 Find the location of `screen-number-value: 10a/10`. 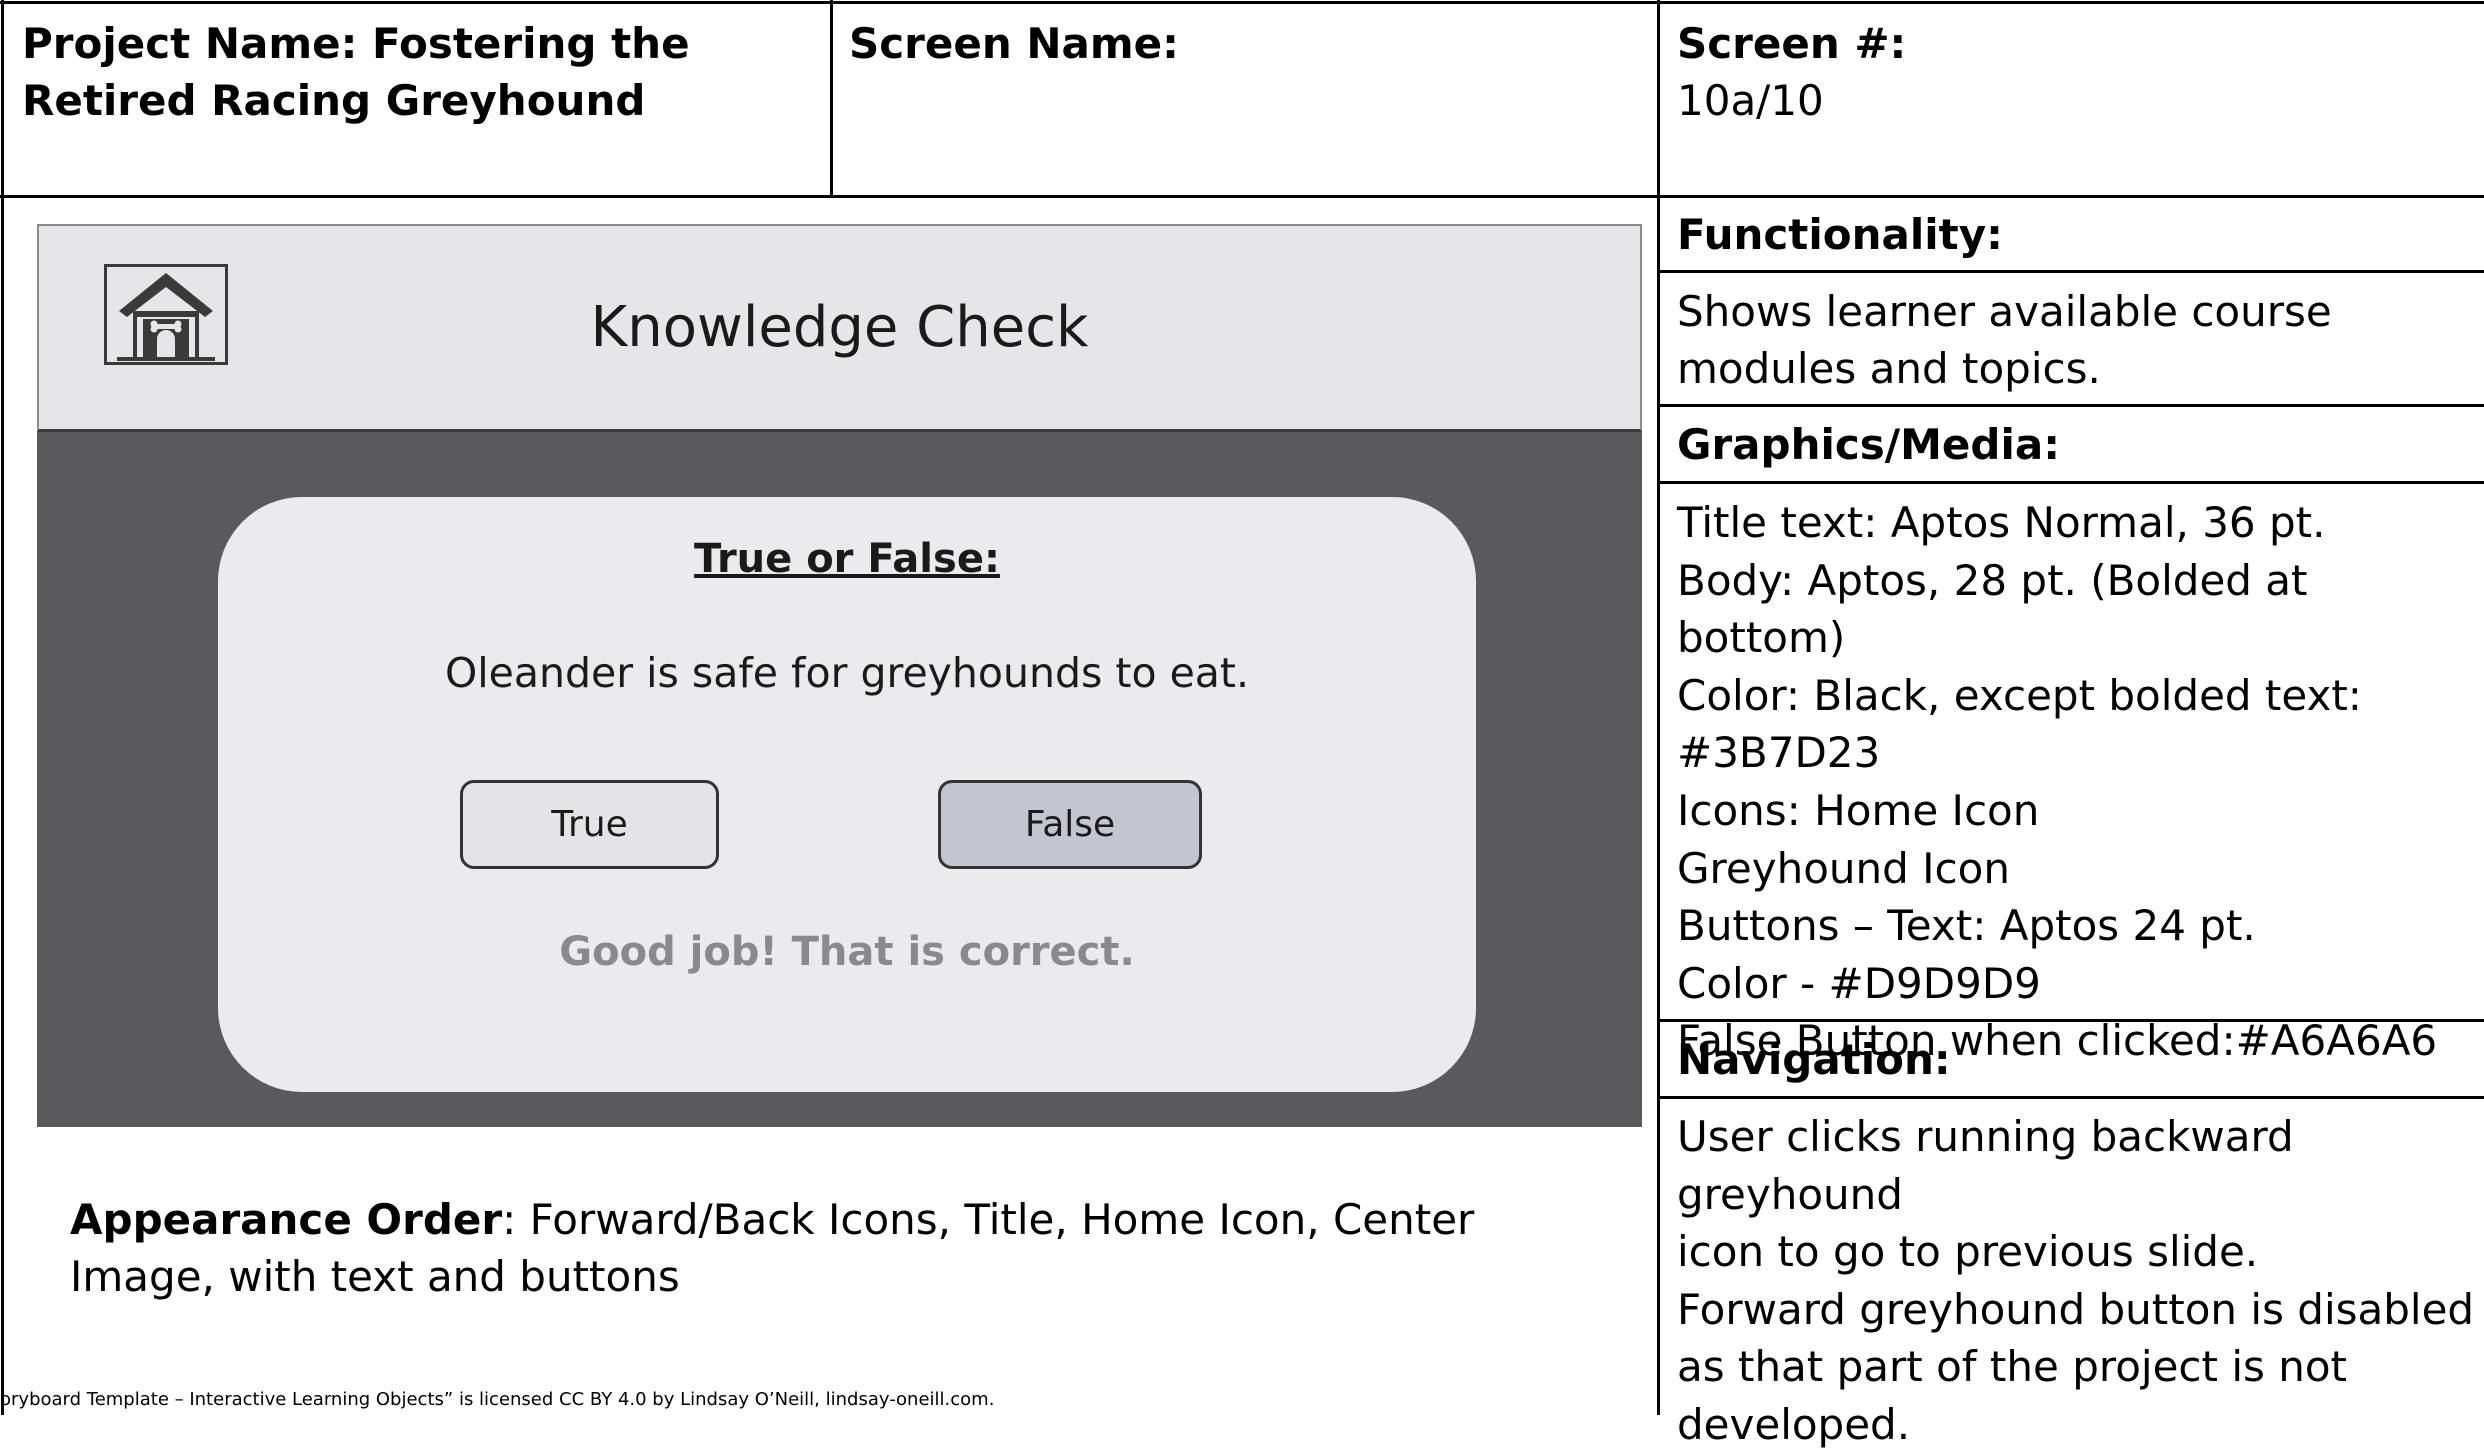

screen-number-value: 10a/10 is located at coordinates (1750, 100).